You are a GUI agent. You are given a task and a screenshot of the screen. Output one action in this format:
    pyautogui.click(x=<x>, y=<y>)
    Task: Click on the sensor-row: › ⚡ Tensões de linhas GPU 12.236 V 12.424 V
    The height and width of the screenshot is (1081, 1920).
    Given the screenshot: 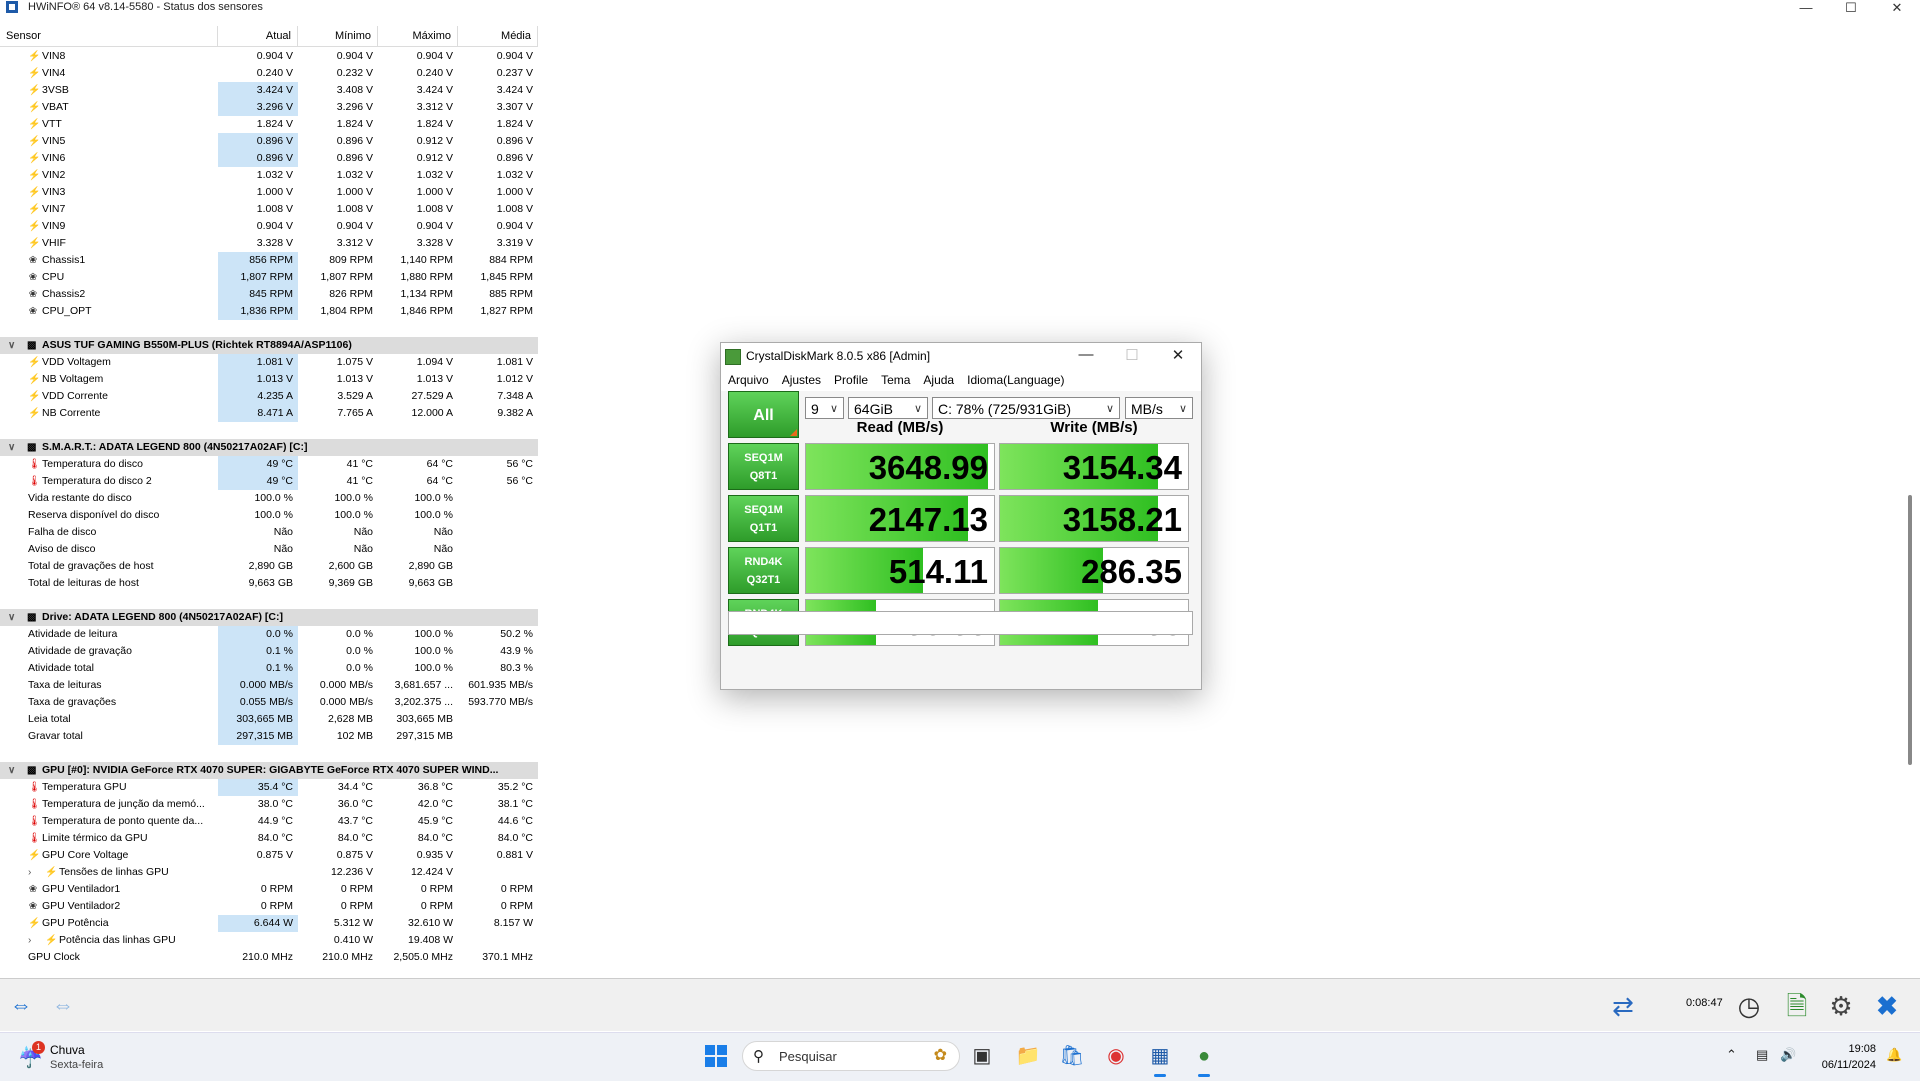 What is the action you would take?
    pyautogui.click(x=269, y=872)
    